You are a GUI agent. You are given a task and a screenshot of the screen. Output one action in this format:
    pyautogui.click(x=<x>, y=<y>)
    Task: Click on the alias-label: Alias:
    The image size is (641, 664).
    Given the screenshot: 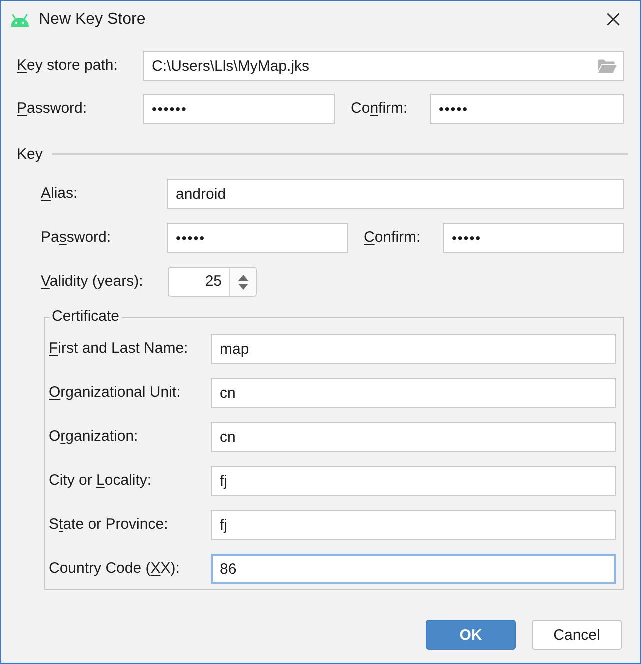 What is the action you would take?
    pyautogui.click(x=60, y=194)
    